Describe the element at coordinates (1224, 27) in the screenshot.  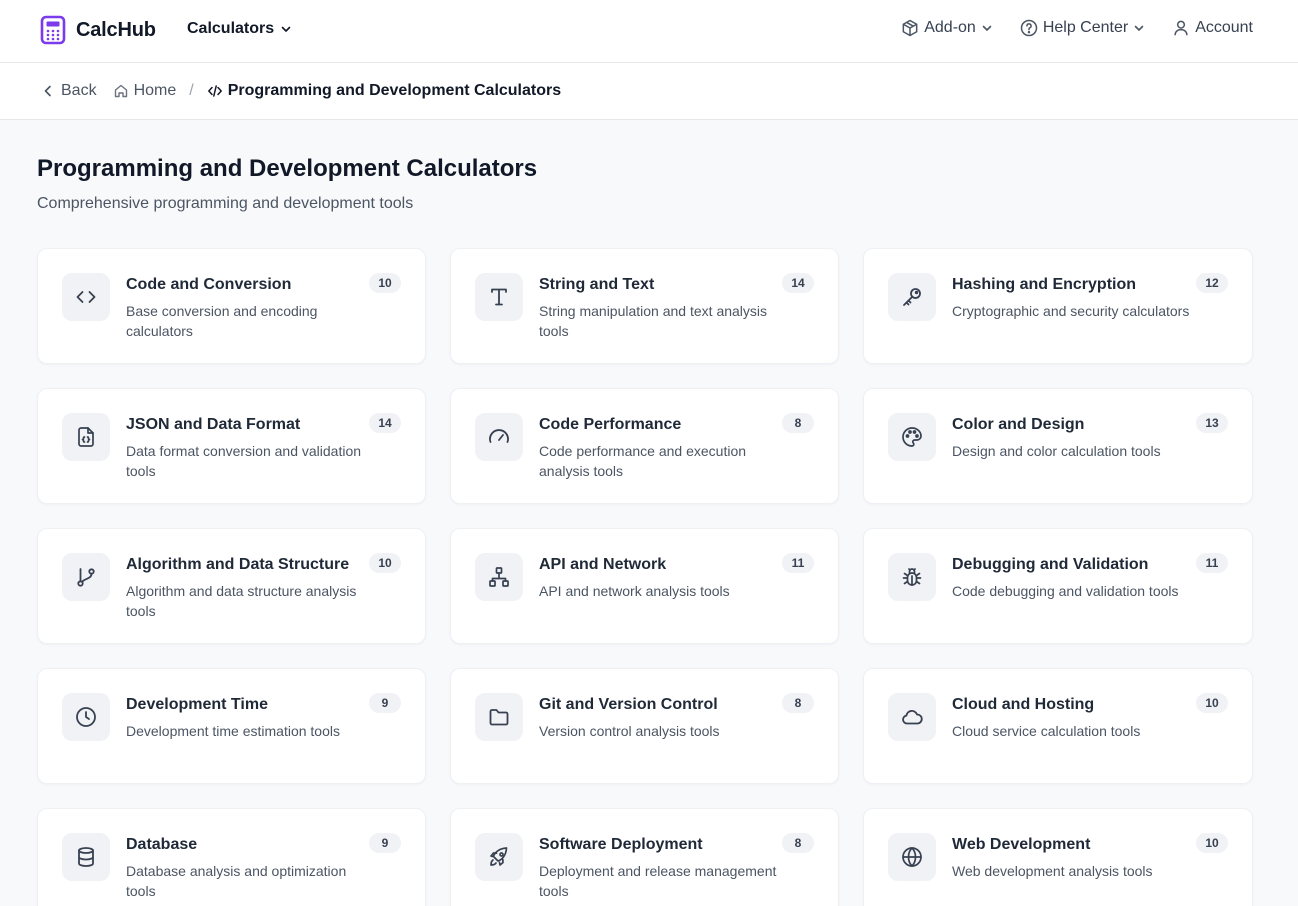
I see `account-label: Account` at that location.